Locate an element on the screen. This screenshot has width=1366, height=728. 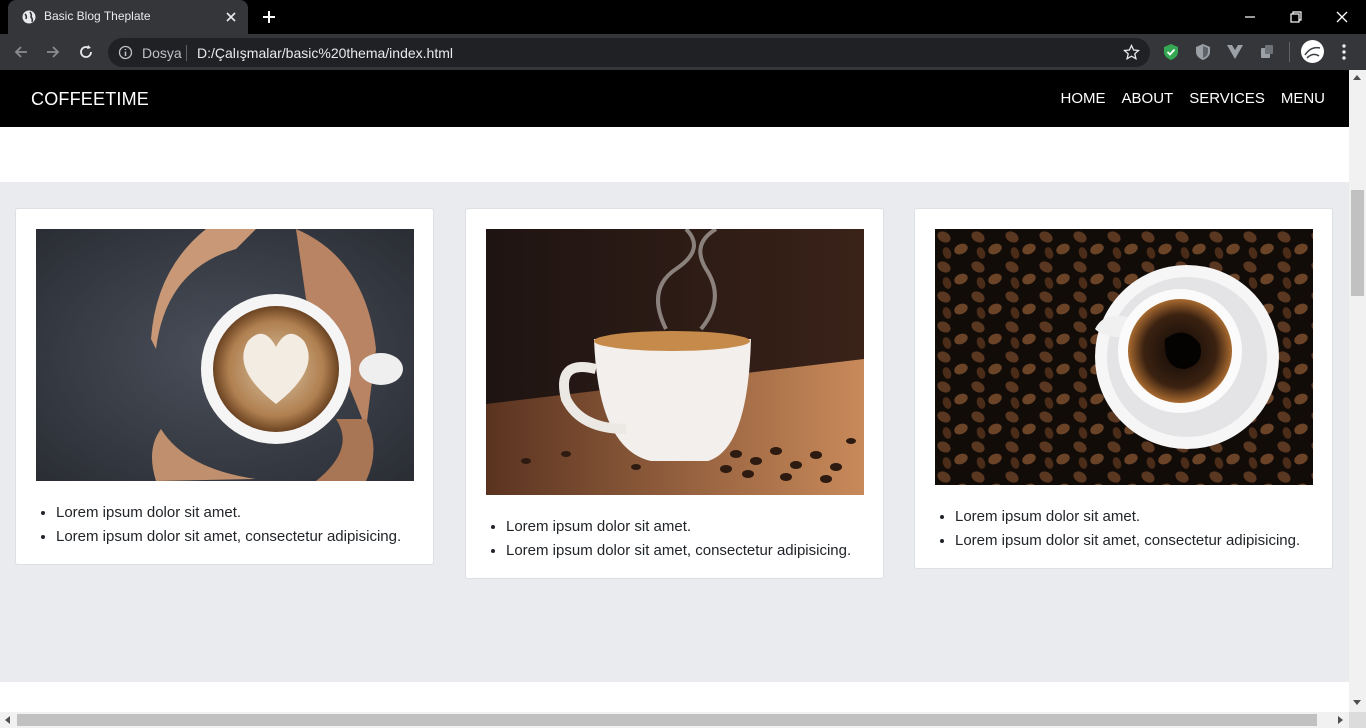
omnibox-separator is located at coordinates (186, 53).